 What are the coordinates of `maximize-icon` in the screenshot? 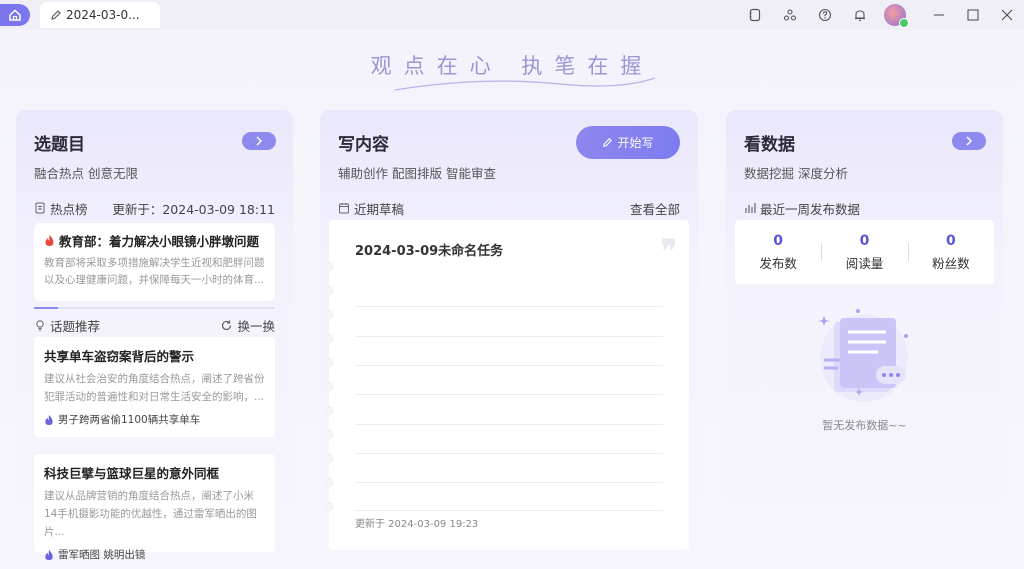 It's located at (973, 15).